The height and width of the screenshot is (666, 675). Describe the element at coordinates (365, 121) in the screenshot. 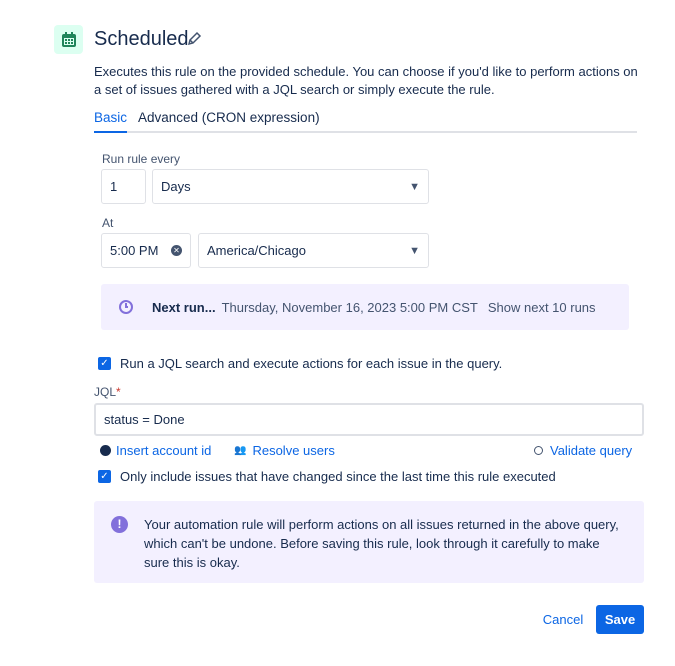

I see `tab-bar: Basic Advanced (CRON expression)` at that location.